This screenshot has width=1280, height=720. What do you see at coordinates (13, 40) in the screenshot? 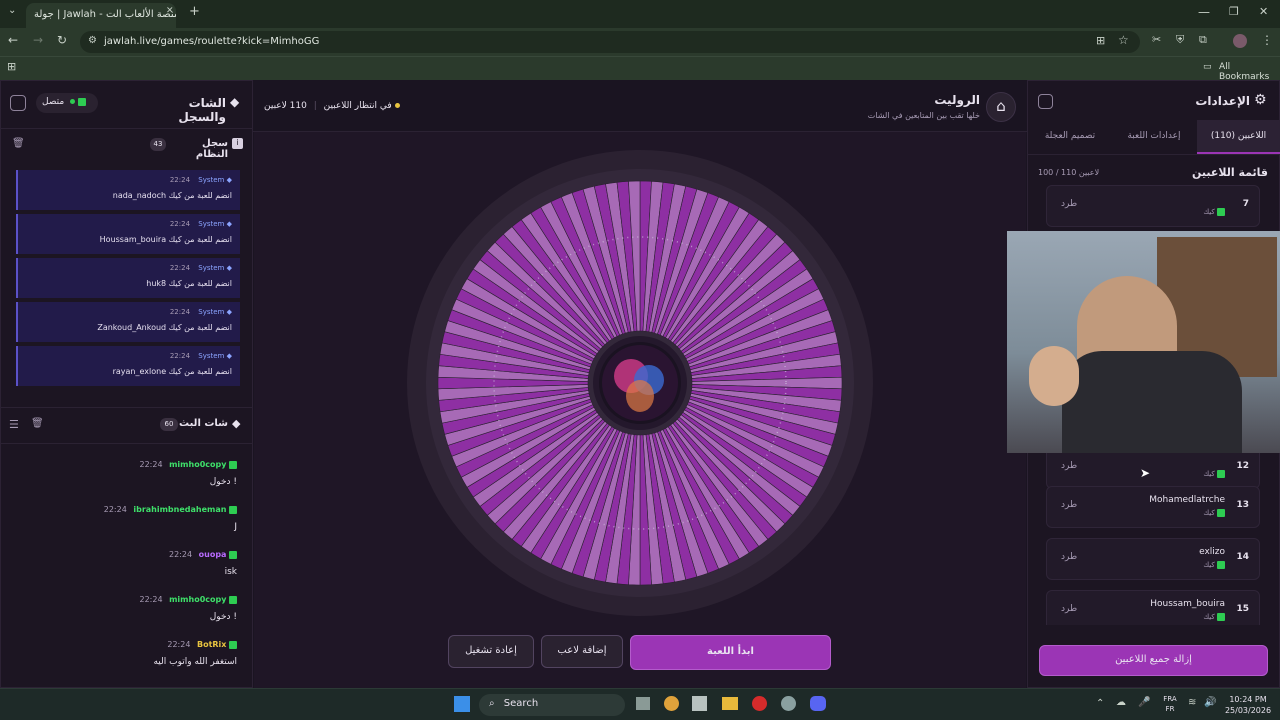
I see `back-icon: ←` at bounding box center [13, 40].